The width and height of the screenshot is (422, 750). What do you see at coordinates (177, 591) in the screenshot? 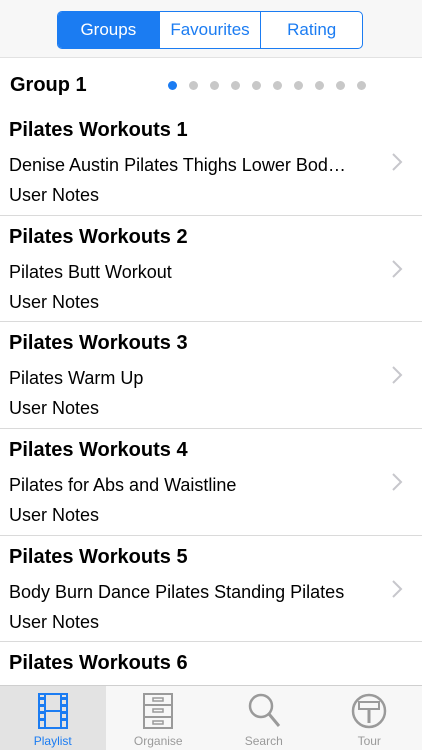
I see `item-subtitle: Body Burn Dance Pilates Standing Pilates` at bounding box center [177, 591].